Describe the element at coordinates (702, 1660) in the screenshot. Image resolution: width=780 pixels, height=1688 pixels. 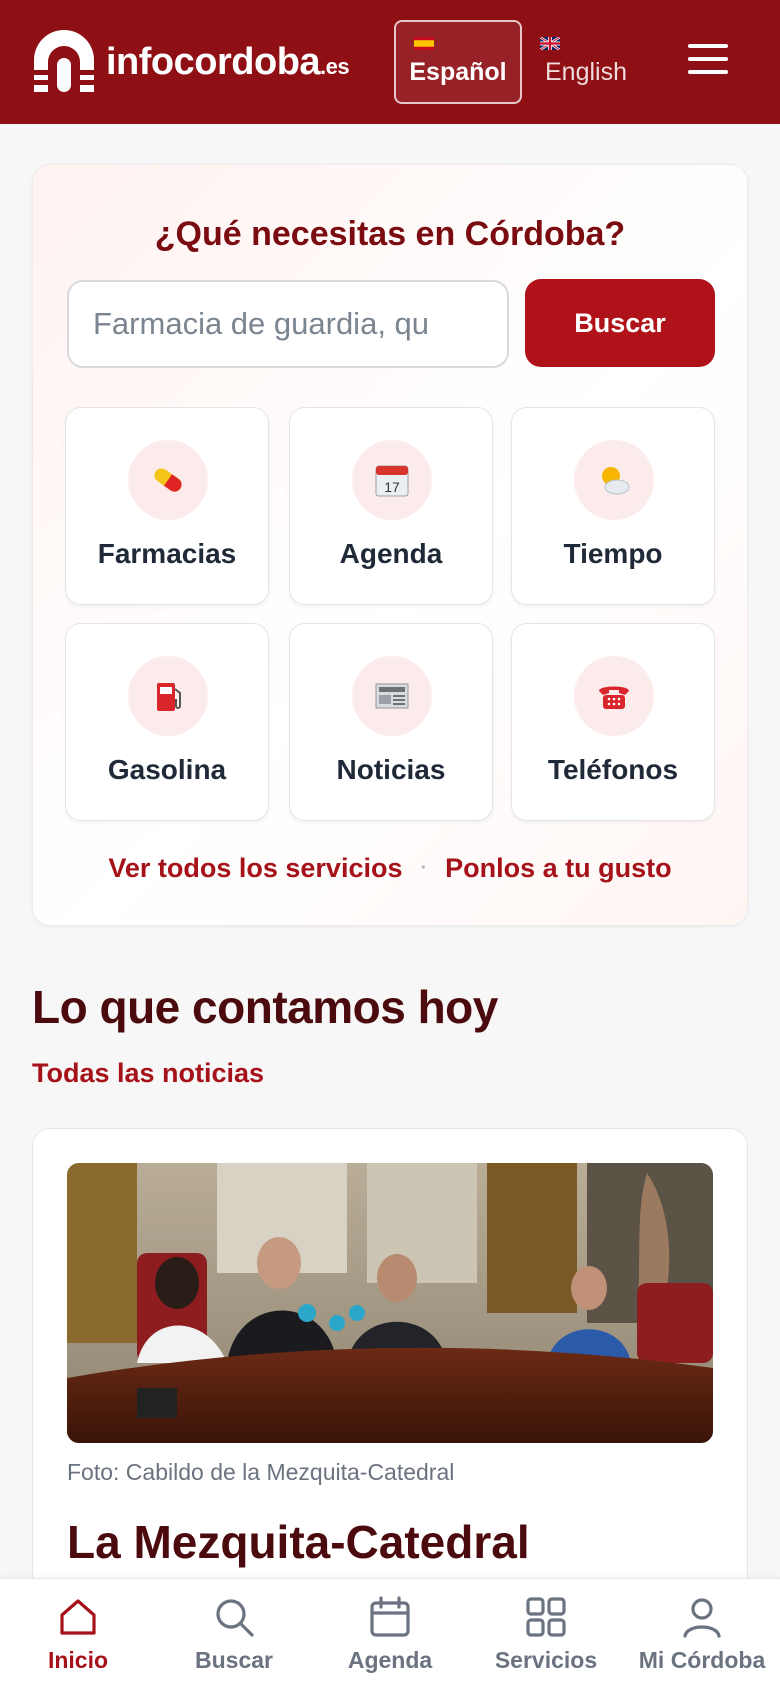
I see `nav-label: Mi Córdoba` at that location.